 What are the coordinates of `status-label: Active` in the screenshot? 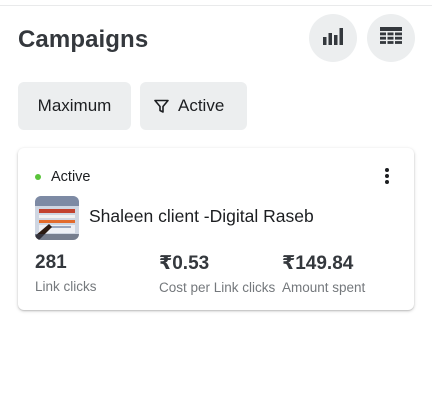 It's located at (71, 177).